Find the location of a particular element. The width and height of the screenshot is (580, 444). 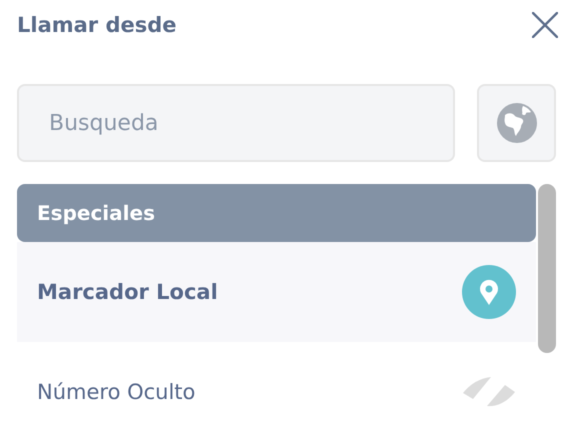

globe-icon is located at coordinates (516, 123).